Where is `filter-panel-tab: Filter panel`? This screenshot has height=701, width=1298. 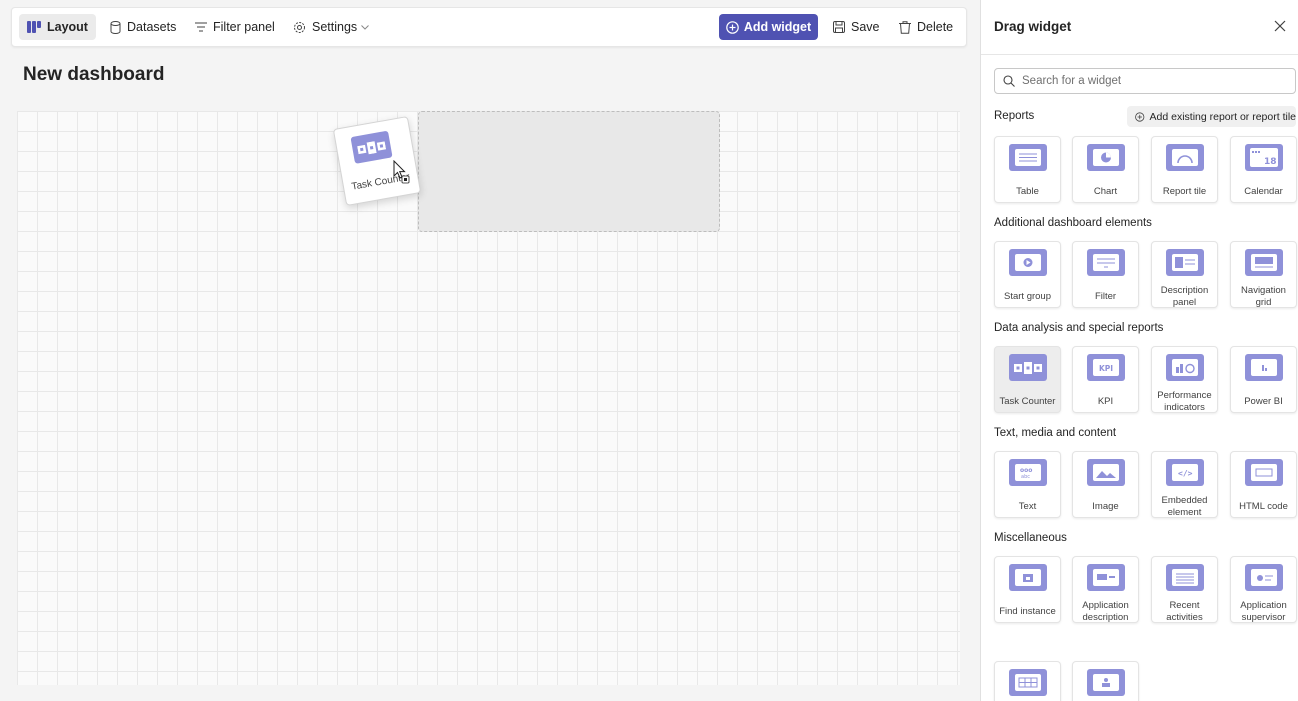 filter-panel-tab: Filter panel is located at coordinates (235, 27).